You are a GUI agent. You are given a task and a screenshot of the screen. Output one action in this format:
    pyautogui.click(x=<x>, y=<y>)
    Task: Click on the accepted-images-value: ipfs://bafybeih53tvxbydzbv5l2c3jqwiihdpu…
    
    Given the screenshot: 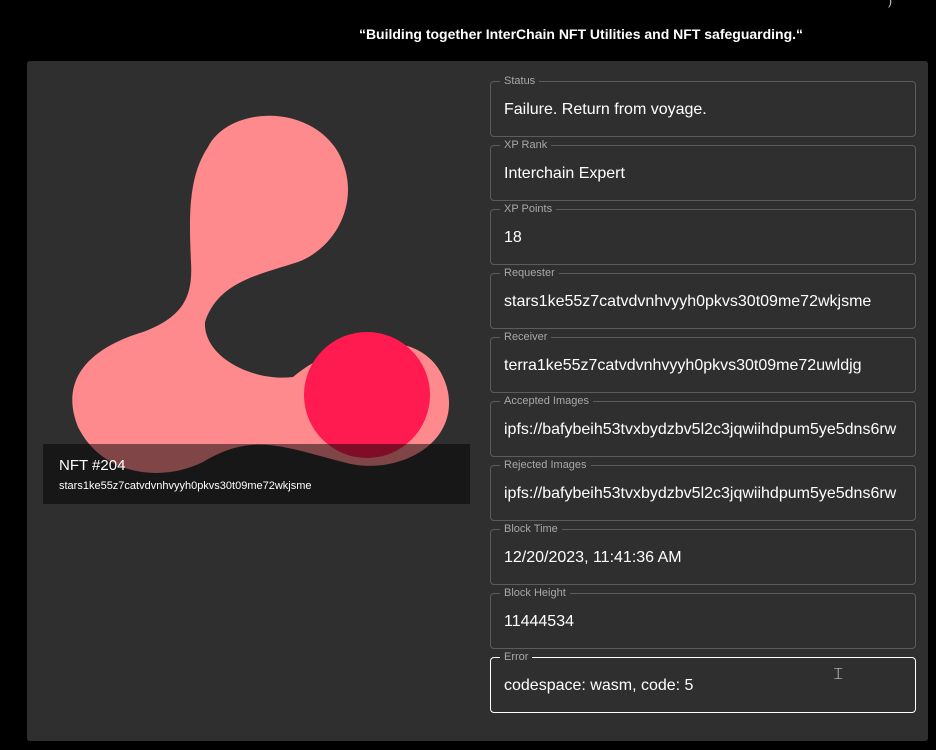 What is the action you would take?
    pyautogui.click(x=709, y=430)
    